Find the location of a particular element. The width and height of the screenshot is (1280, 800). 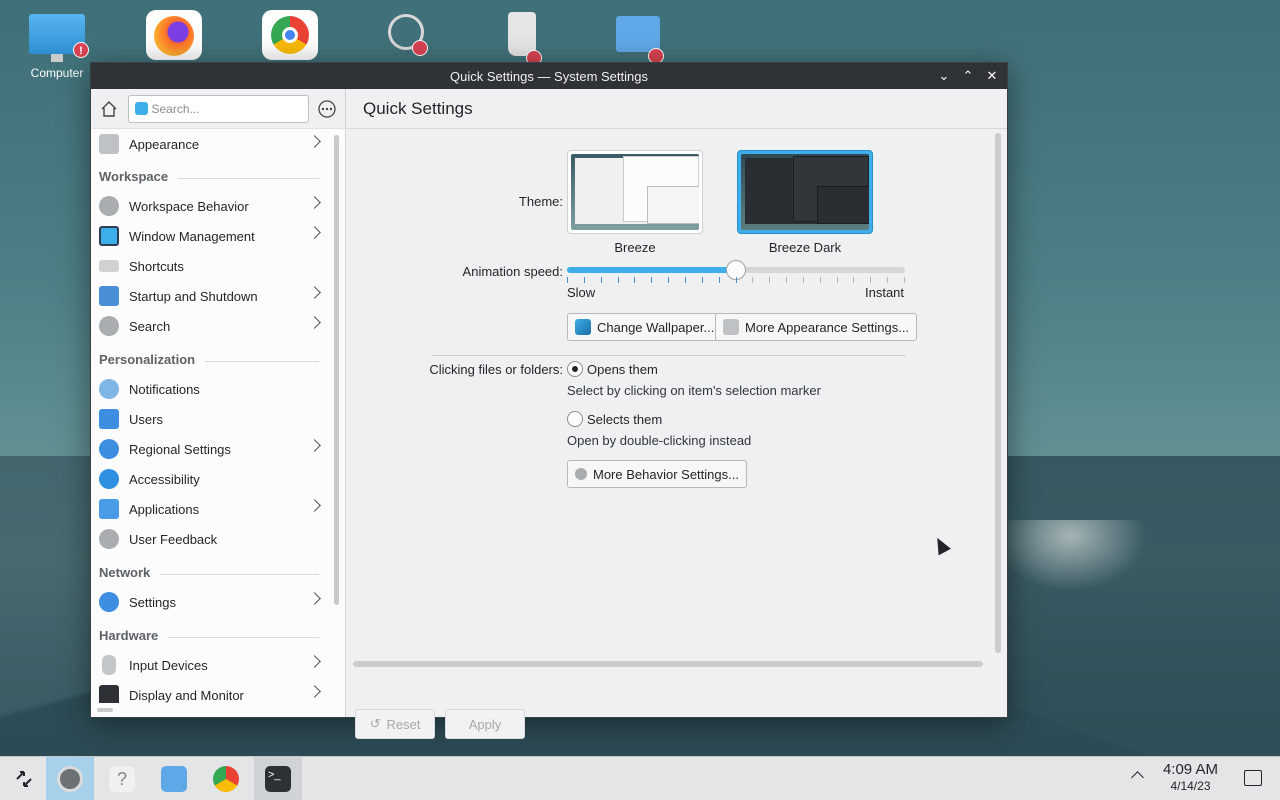

page-title: Quick Settings is located at coordinates (677, 109).